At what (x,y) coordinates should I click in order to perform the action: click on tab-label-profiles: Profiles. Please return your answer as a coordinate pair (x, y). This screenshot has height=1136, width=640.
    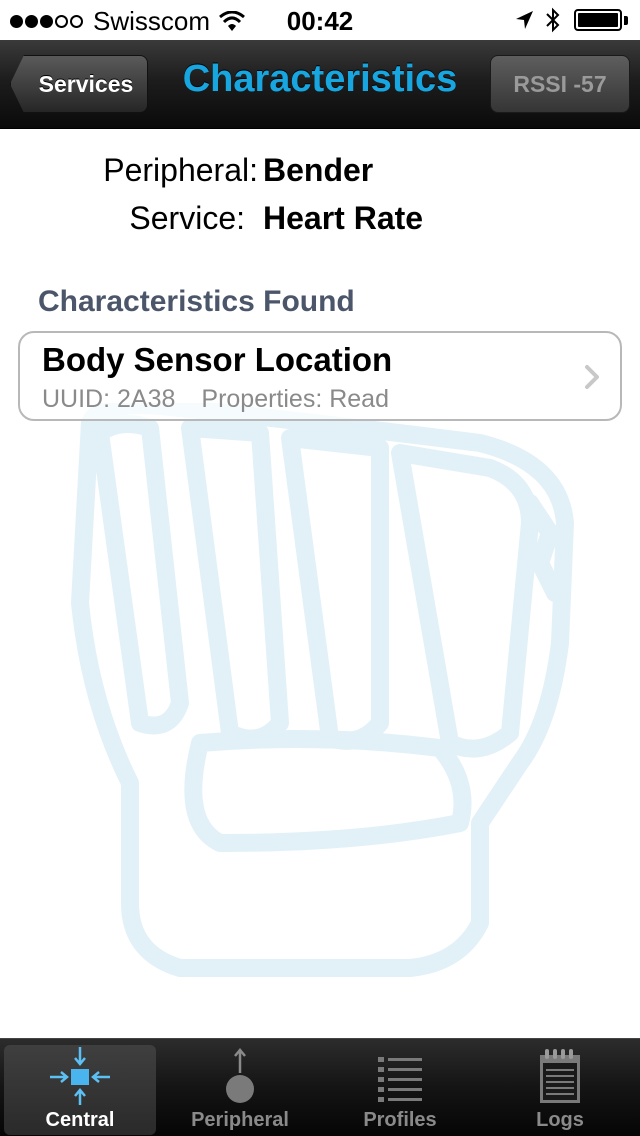
    Looking at the image, I should click on (400, 1120).